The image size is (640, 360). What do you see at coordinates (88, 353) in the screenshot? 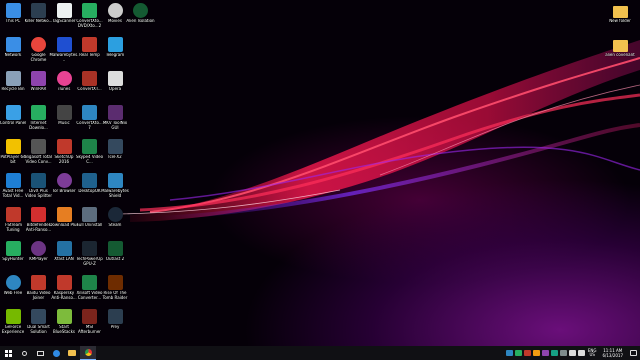
I see `taskbar-chrome` at bounding box center [88, 353].